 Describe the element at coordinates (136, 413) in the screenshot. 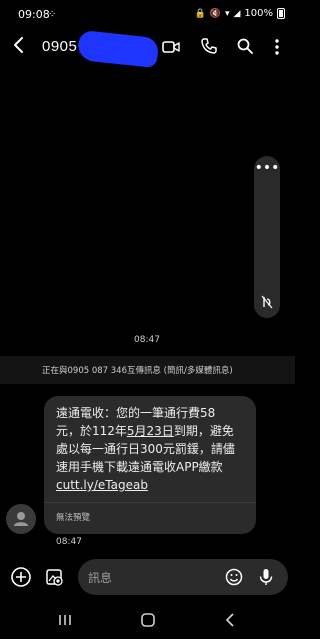

I see `message-line: 遠通電收：您的一筆通行費58` at that location.